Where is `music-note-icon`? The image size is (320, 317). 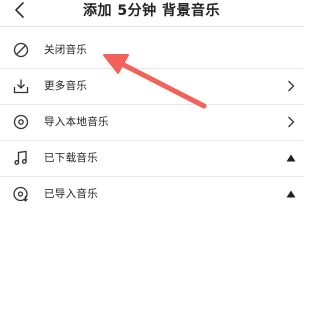
music-note-icon is located at coordinates (21, 158).